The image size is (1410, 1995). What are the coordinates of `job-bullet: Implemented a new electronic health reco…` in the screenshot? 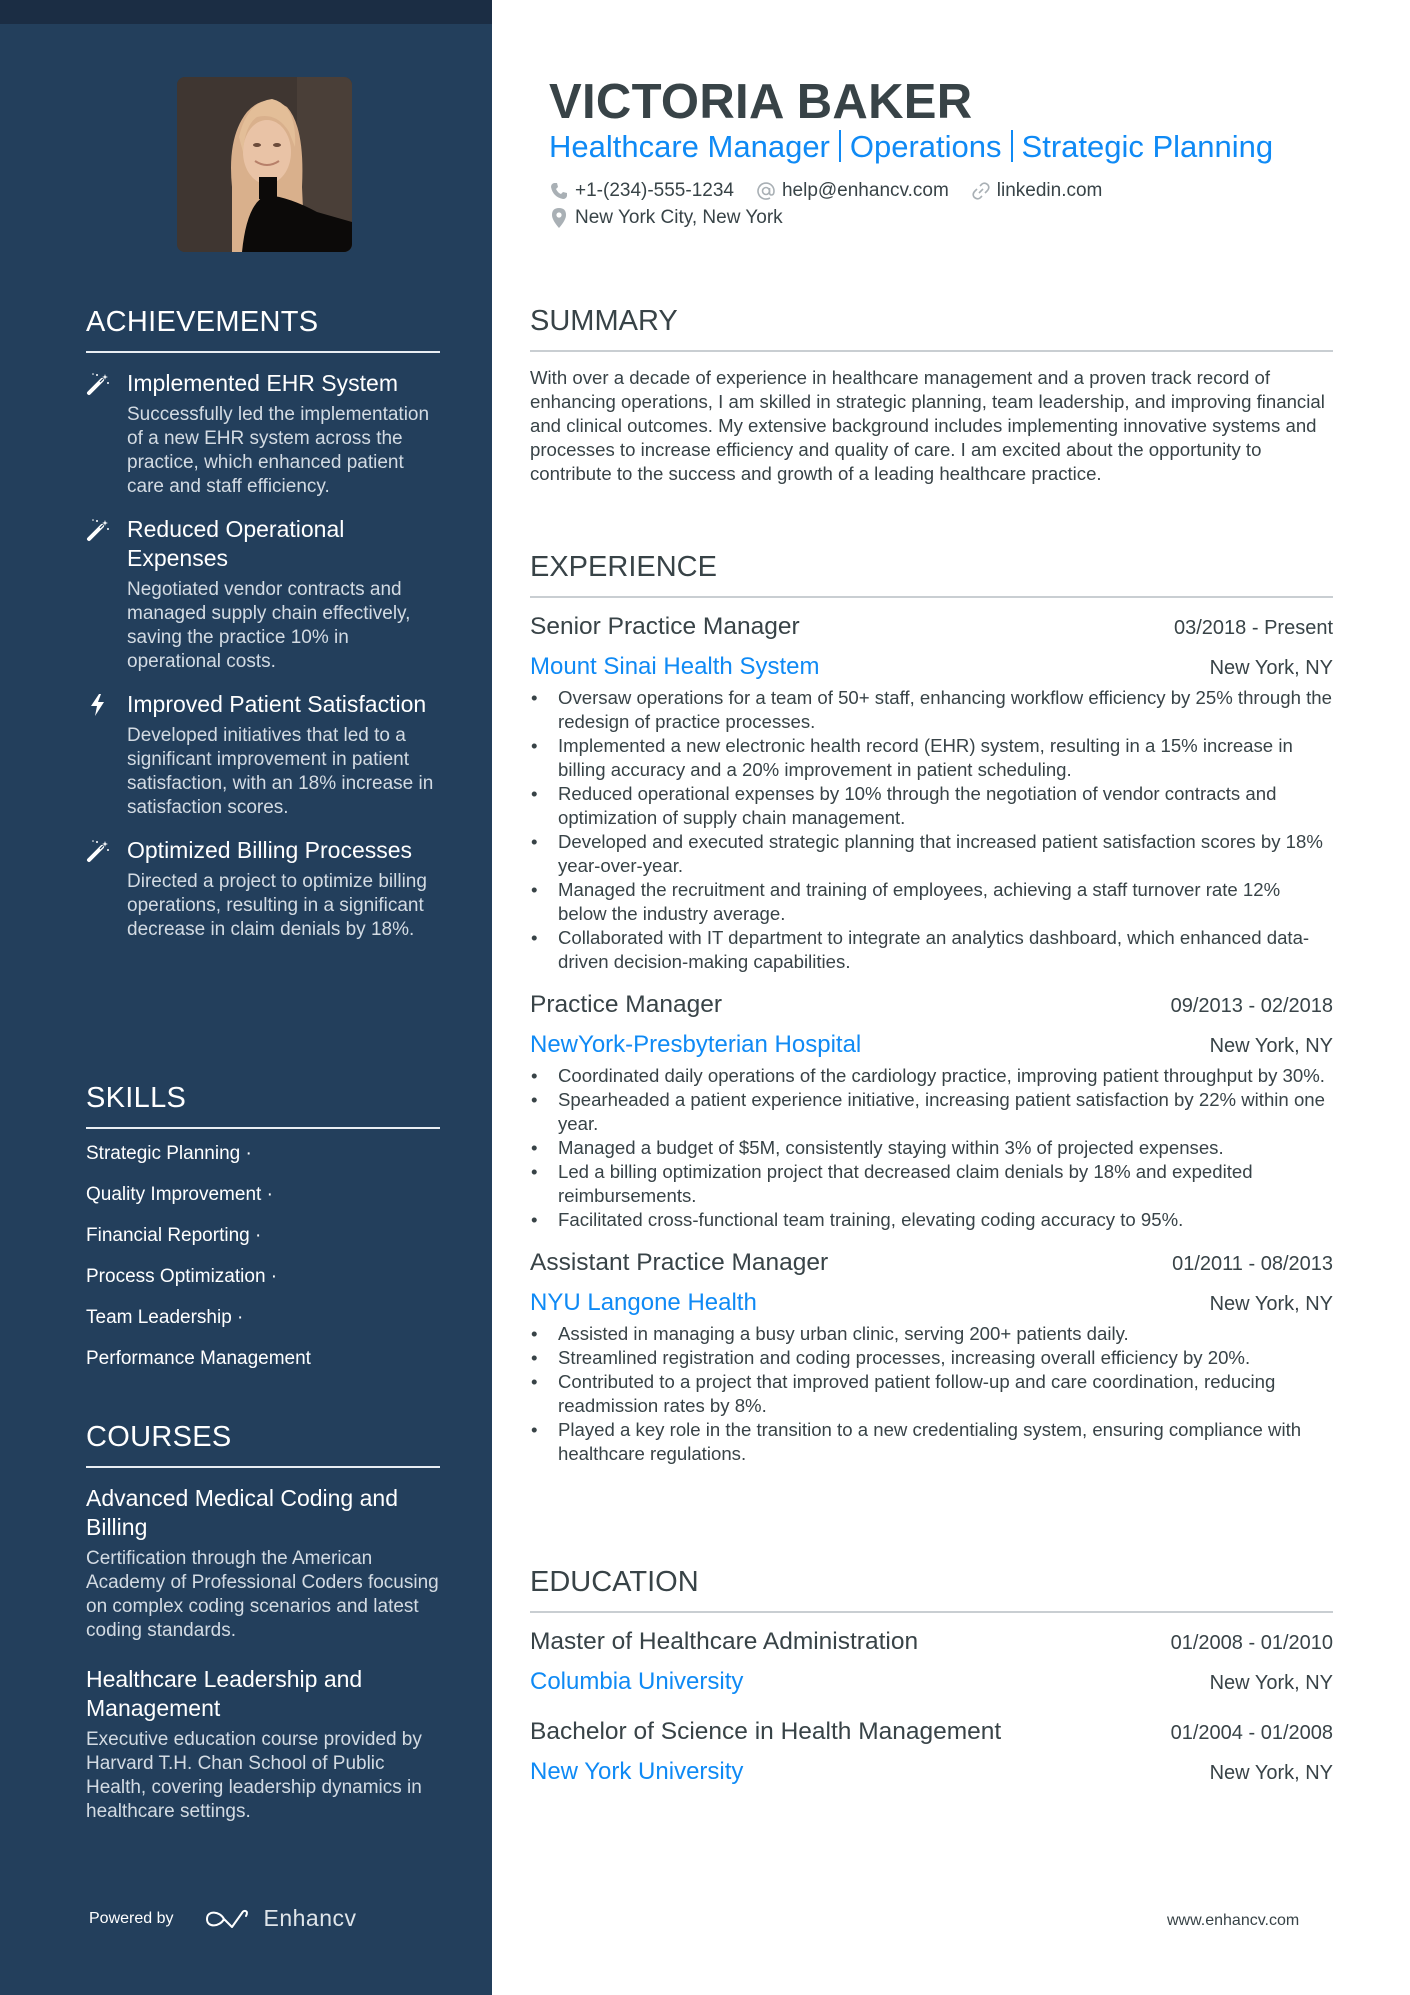 It's located at (932, 758).